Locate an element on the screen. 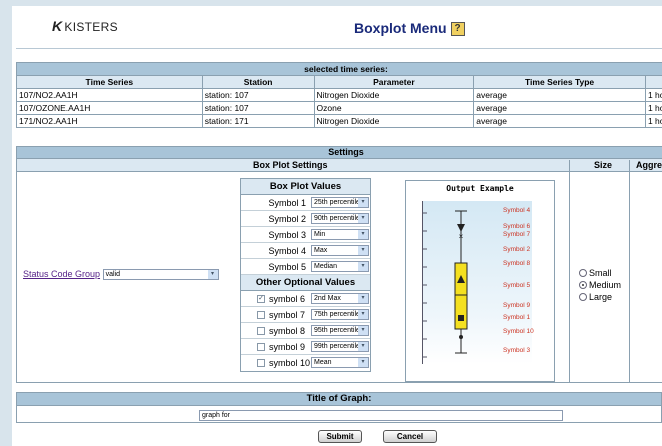 Image resolution: width=662 pixels, height=446 pixels. size-label: Large is located at coordinates (601, 297).